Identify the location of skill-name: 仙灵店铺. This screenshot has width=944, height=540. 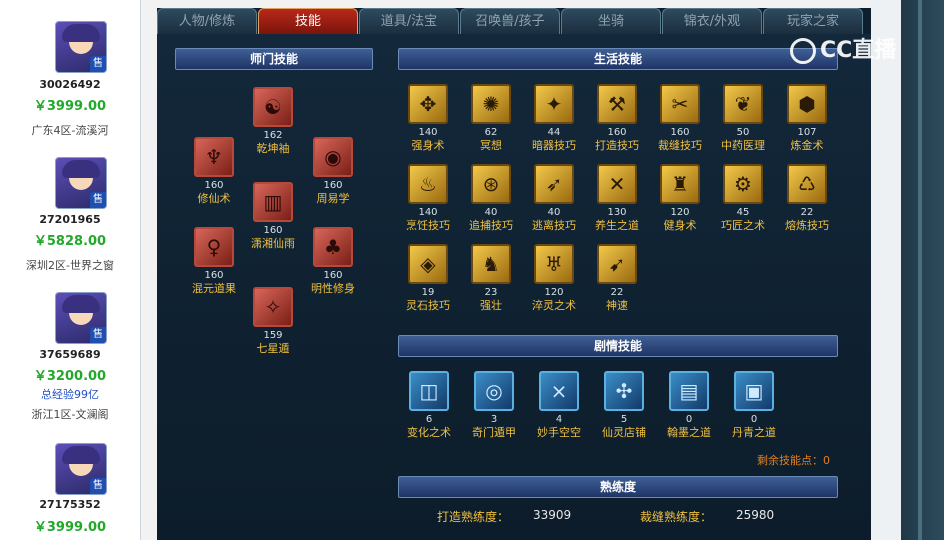
(624, 432).